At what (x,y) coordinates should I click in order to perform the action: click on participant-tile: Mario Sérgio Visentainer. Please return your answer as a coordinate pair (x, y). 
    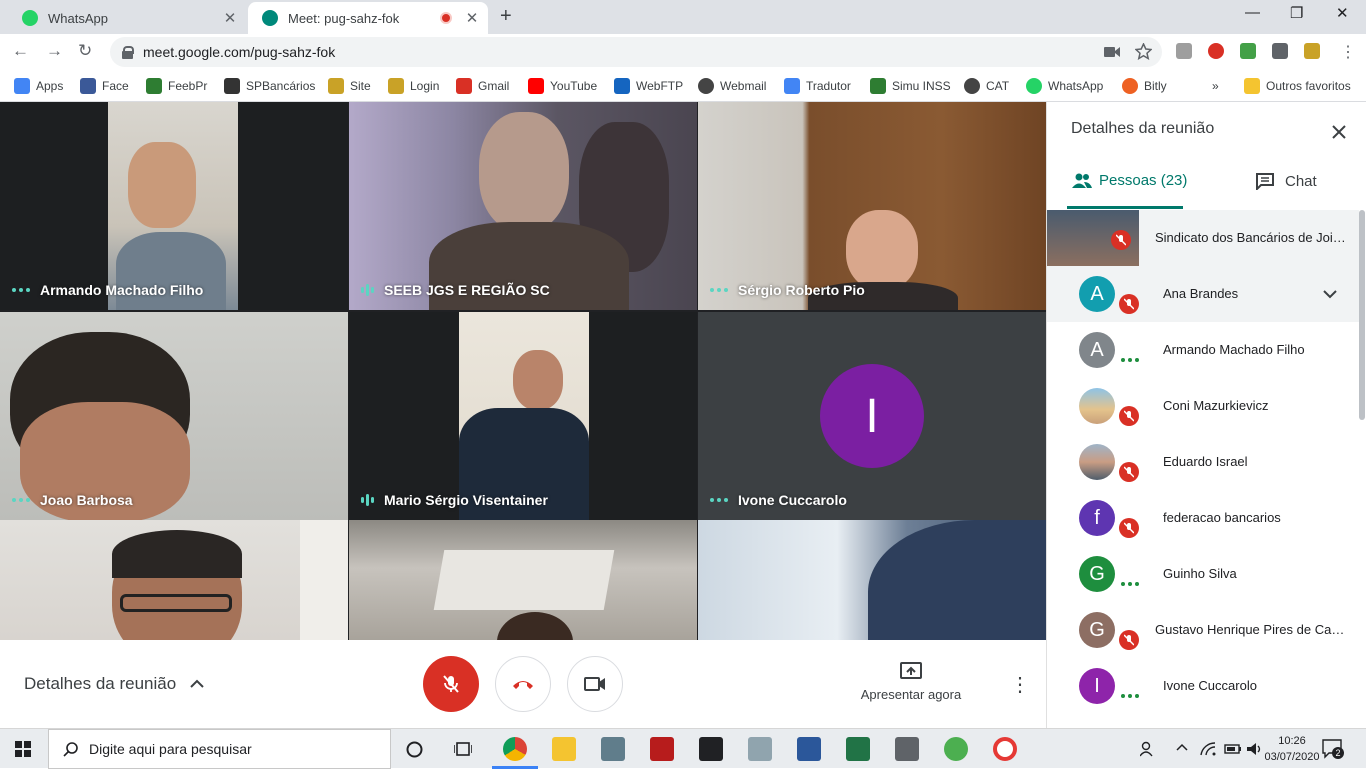
    Looking at the image, I should click on (523, 416).